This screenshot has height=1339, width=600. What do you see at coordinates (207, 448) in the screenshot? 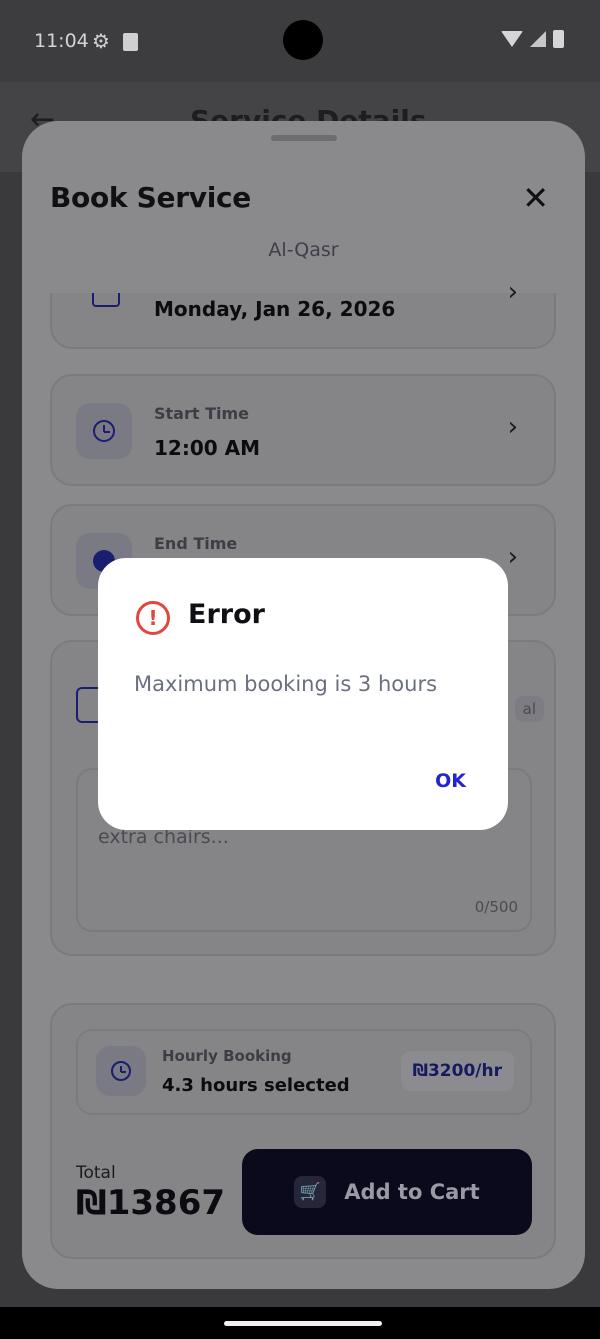
I see `start-time-value: 12:00 AM` at bounding box center [207, 448].